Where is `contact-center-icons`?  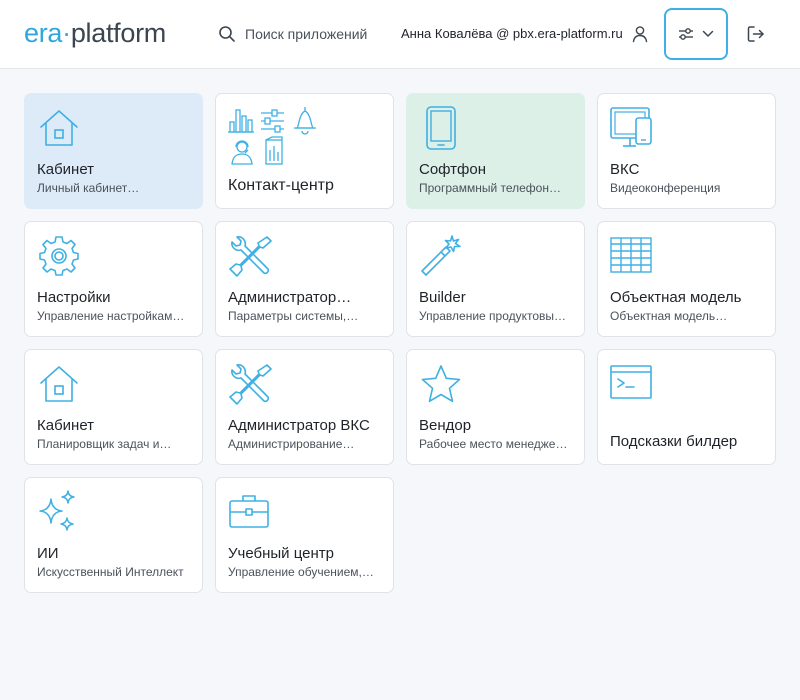
contact-center-icons is located at coordinates (272, 136).